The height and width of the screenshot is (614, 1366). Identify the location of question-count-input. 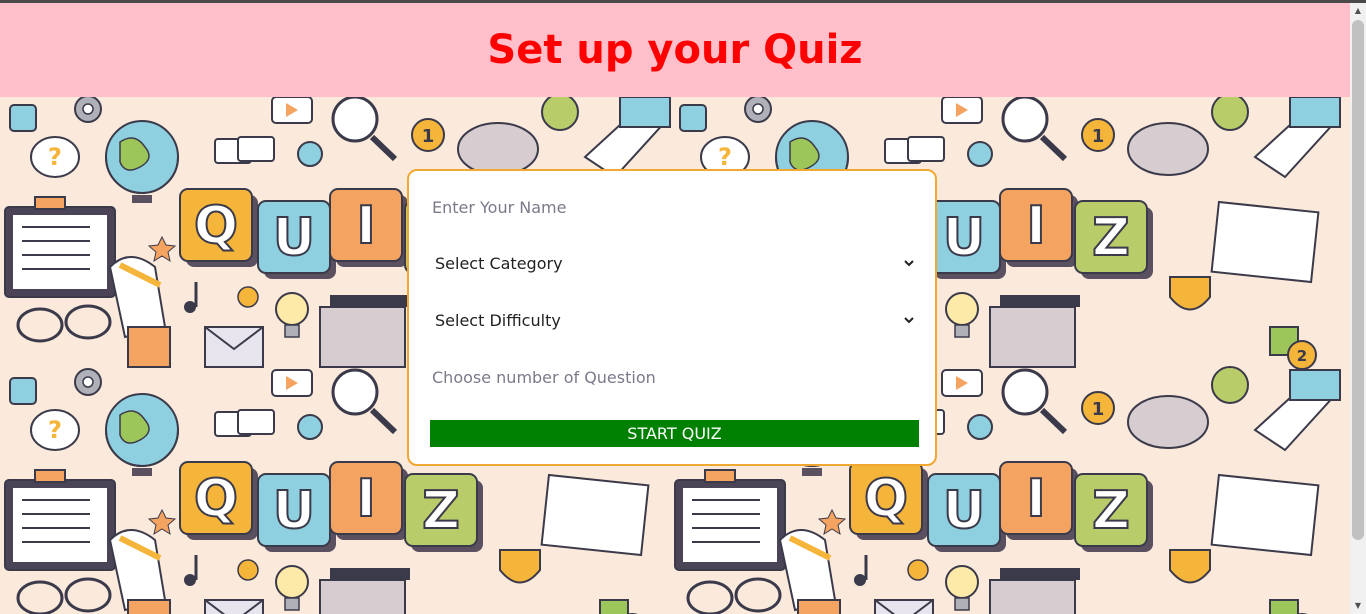
(675, 377).